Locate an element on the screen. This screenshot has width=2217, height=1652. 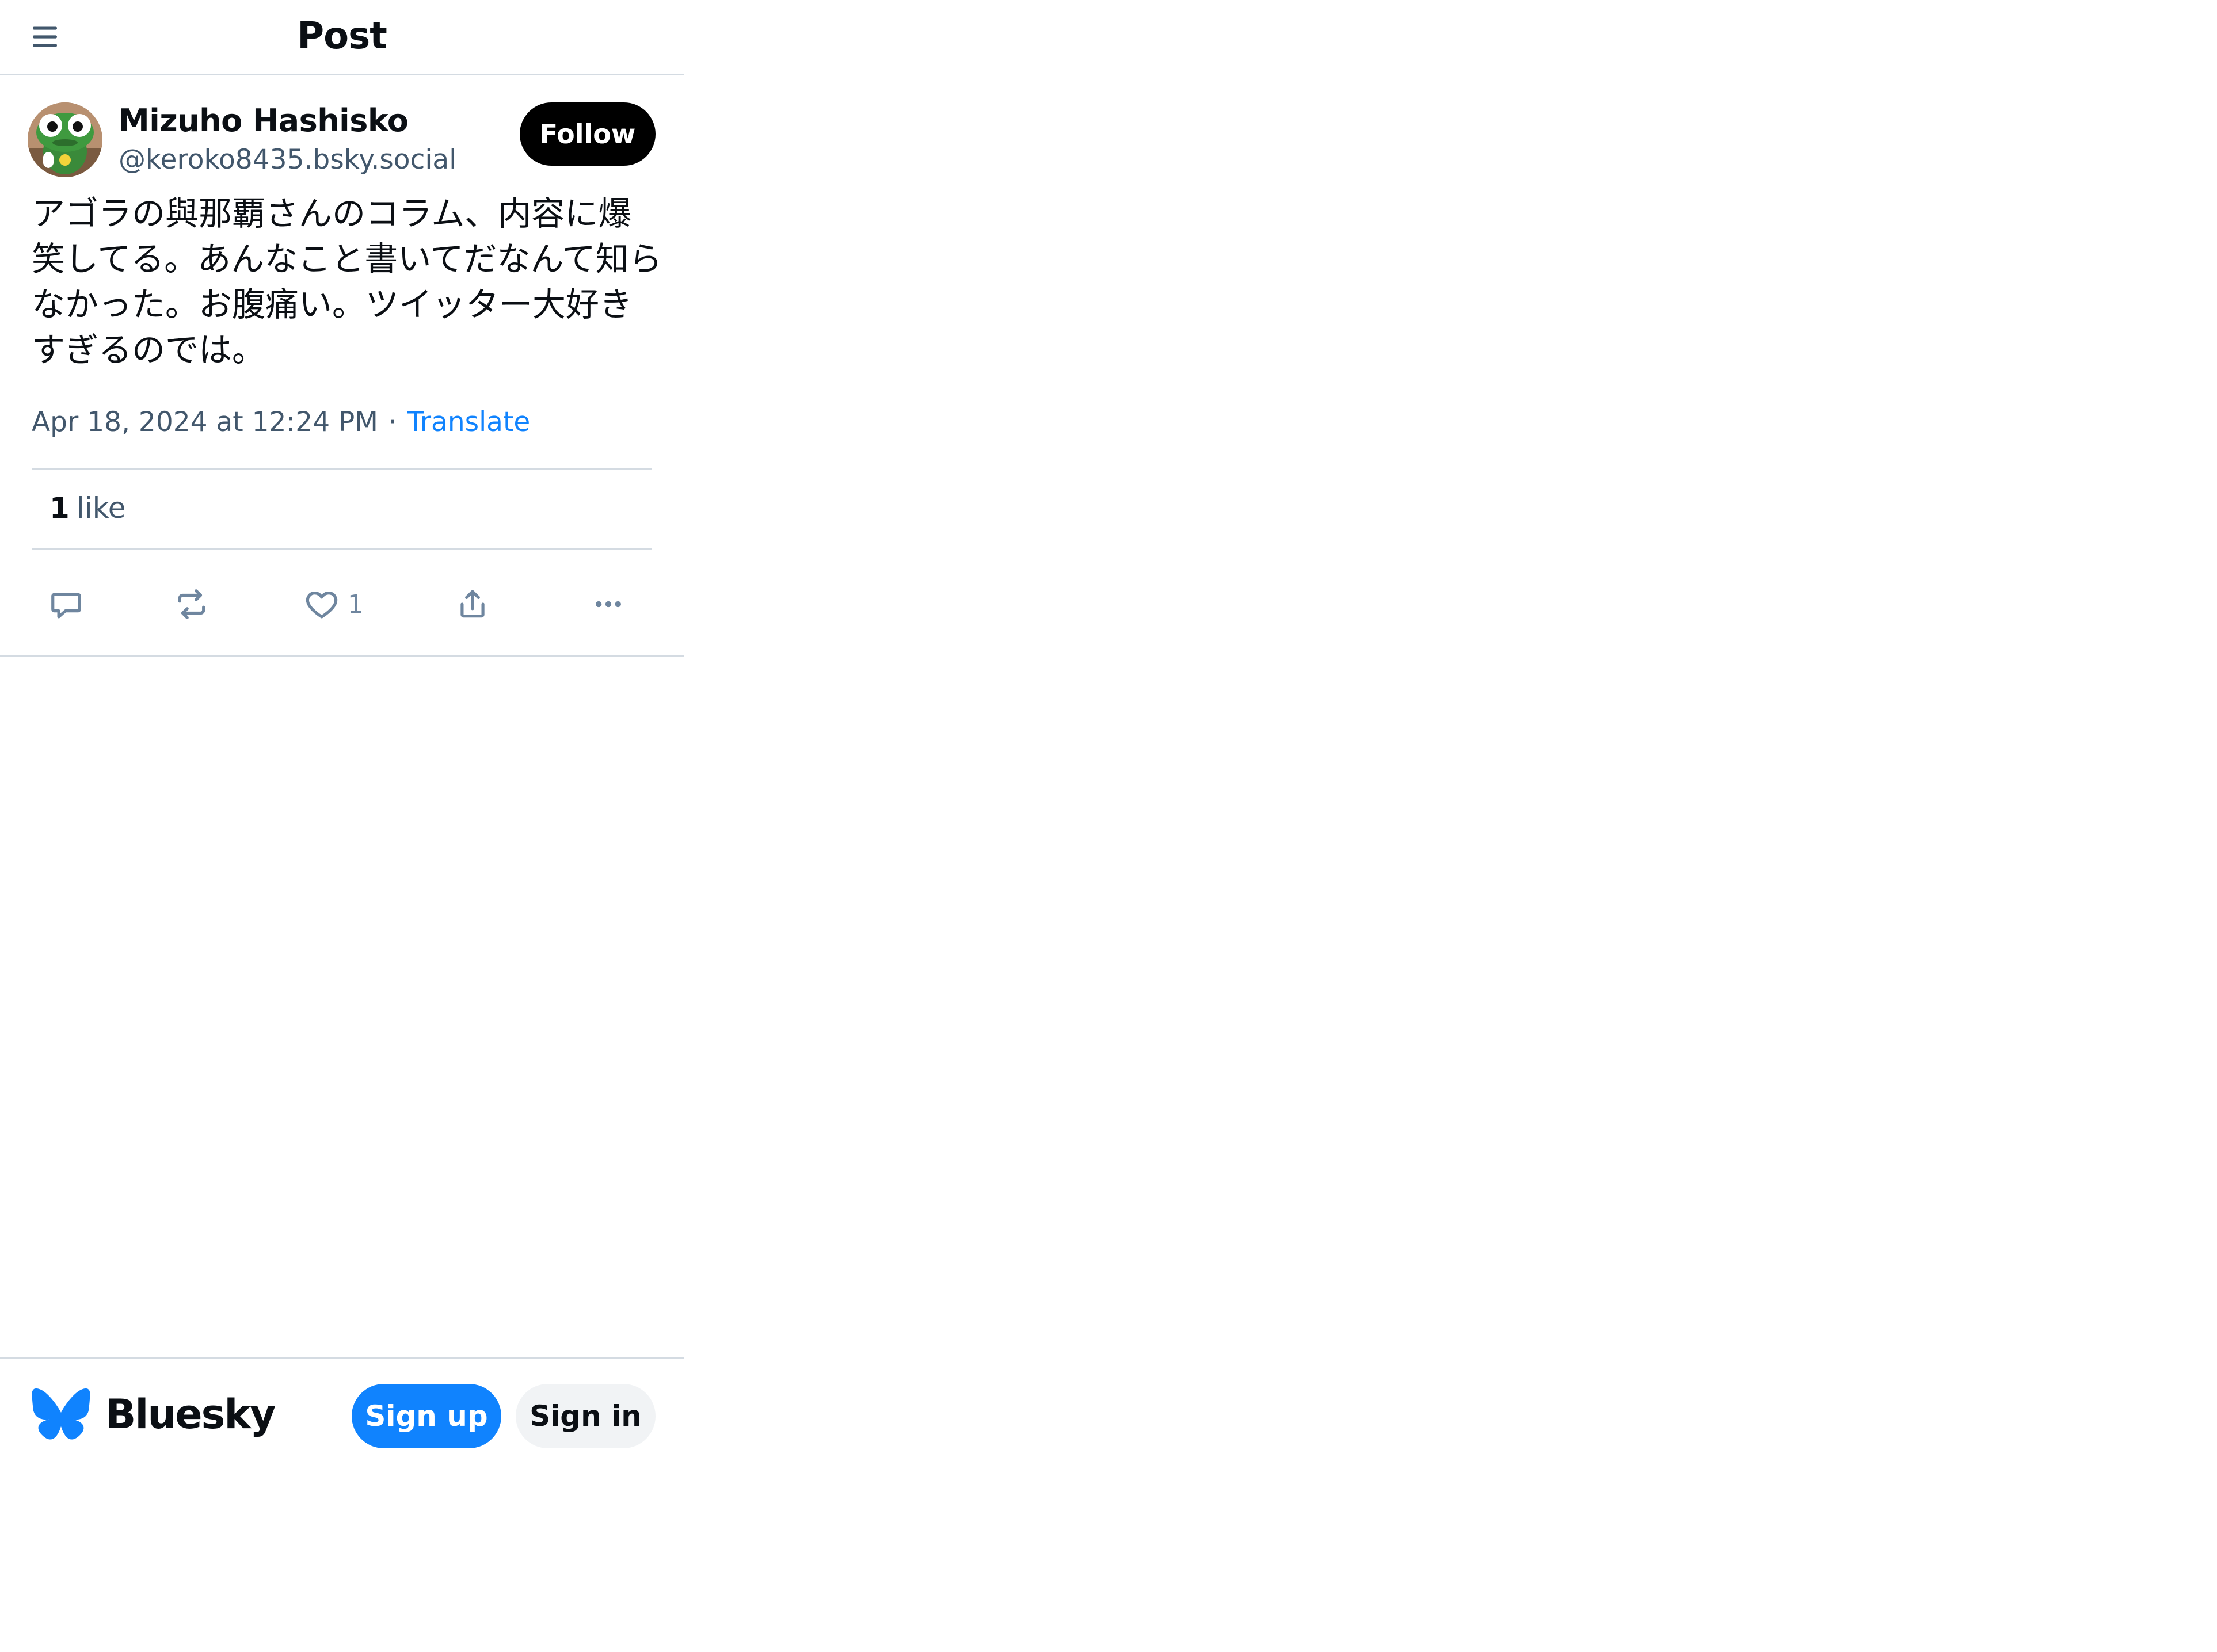
more-icon is located at coordinates (608, 604).